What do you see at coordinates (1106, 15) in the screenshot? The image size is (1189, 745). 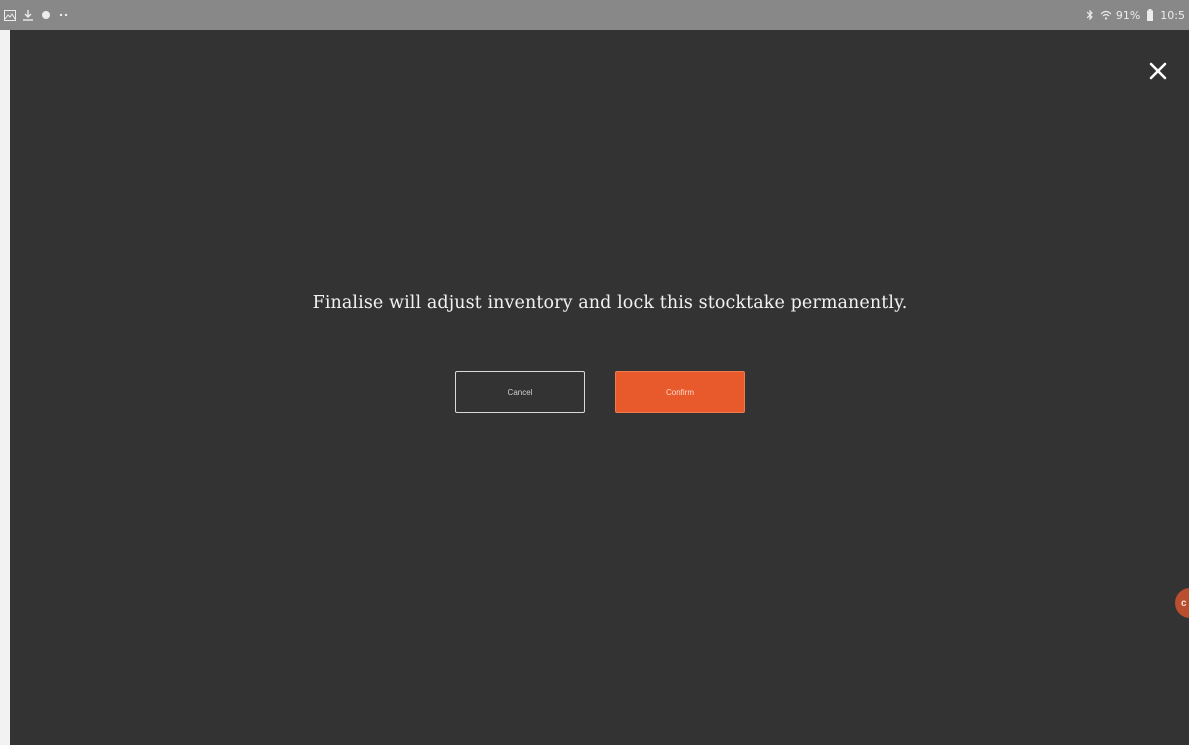 I see `wifi-icon` at bounding box center [1106, 15].